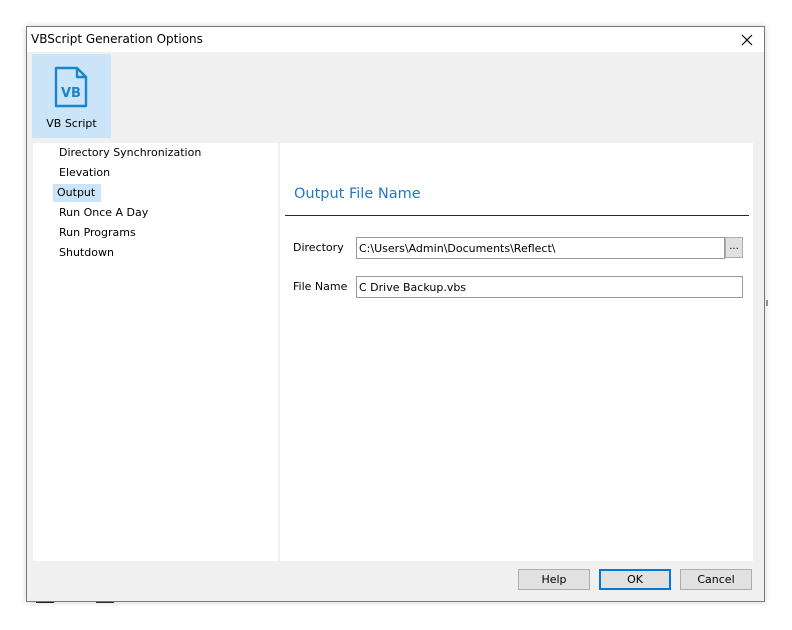 The image size is (792, 630). What do you see at coordinates (103, 213) in the screenshot?
I see `nav-item-run-once-a-day: Run Once A Day` at bounding box center [103, 213].